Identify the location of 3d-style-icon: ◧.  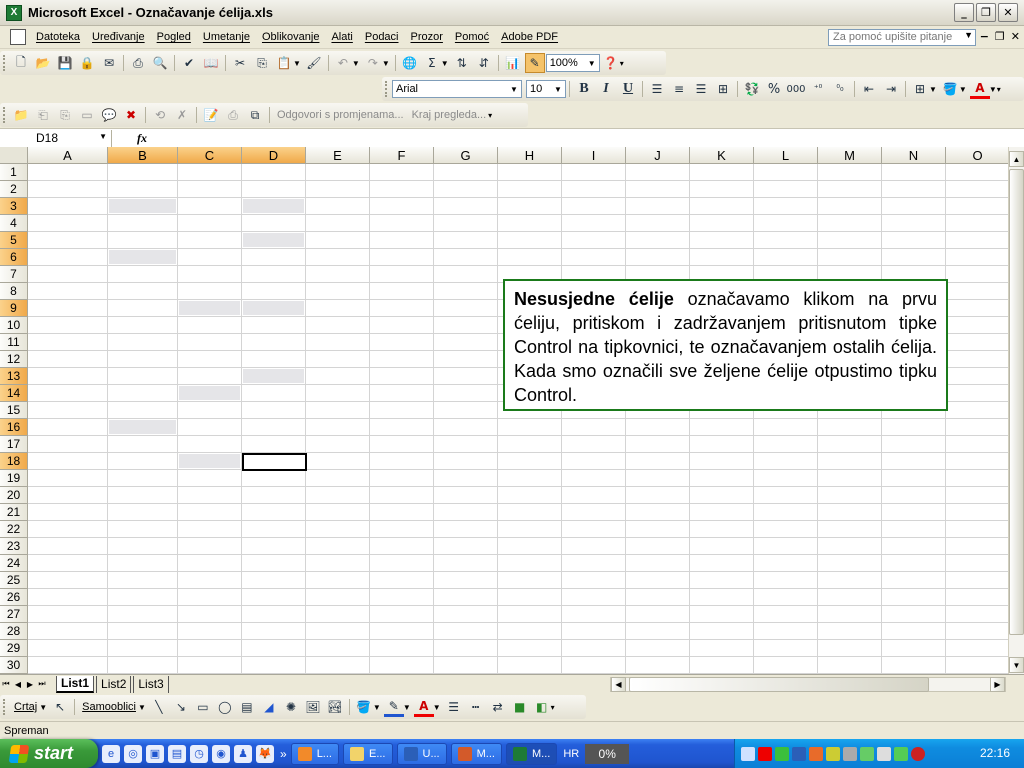
(542, 707).